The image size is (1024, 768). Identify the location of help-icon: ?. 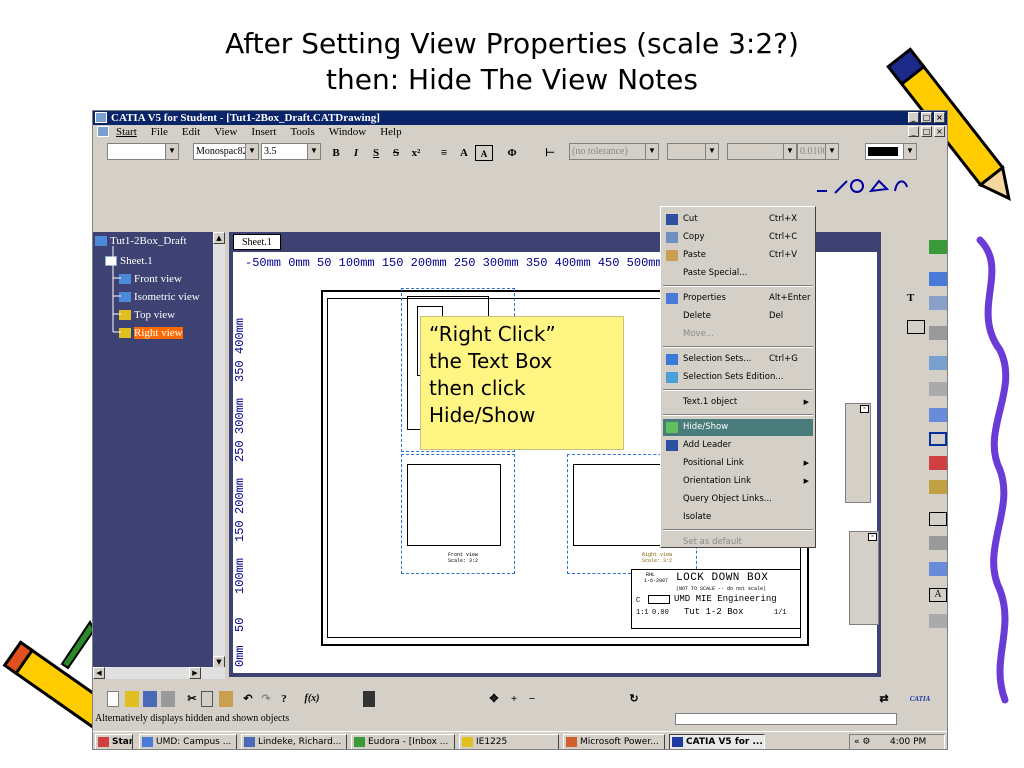
(284, 699).